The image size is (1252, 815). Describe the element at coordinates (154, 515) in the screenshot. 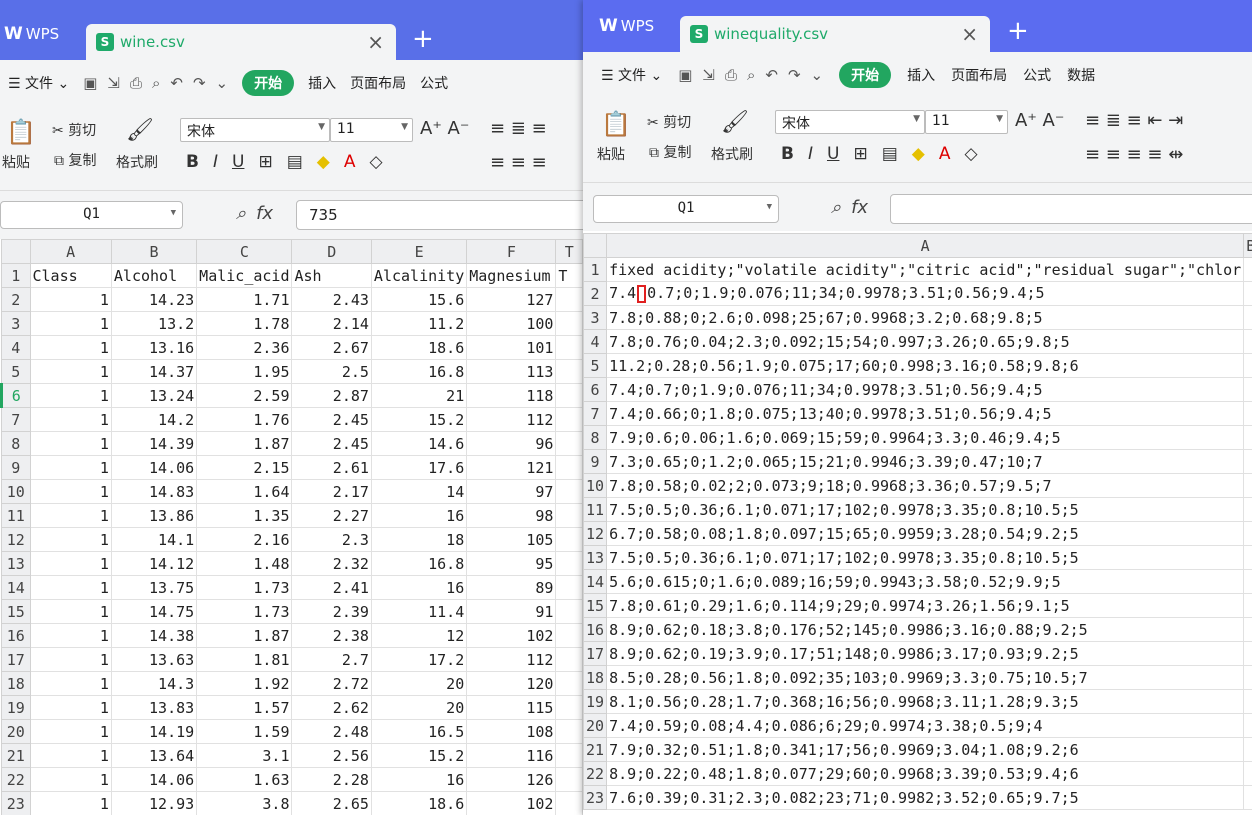

I see `data-cell: 13.86` at that location.